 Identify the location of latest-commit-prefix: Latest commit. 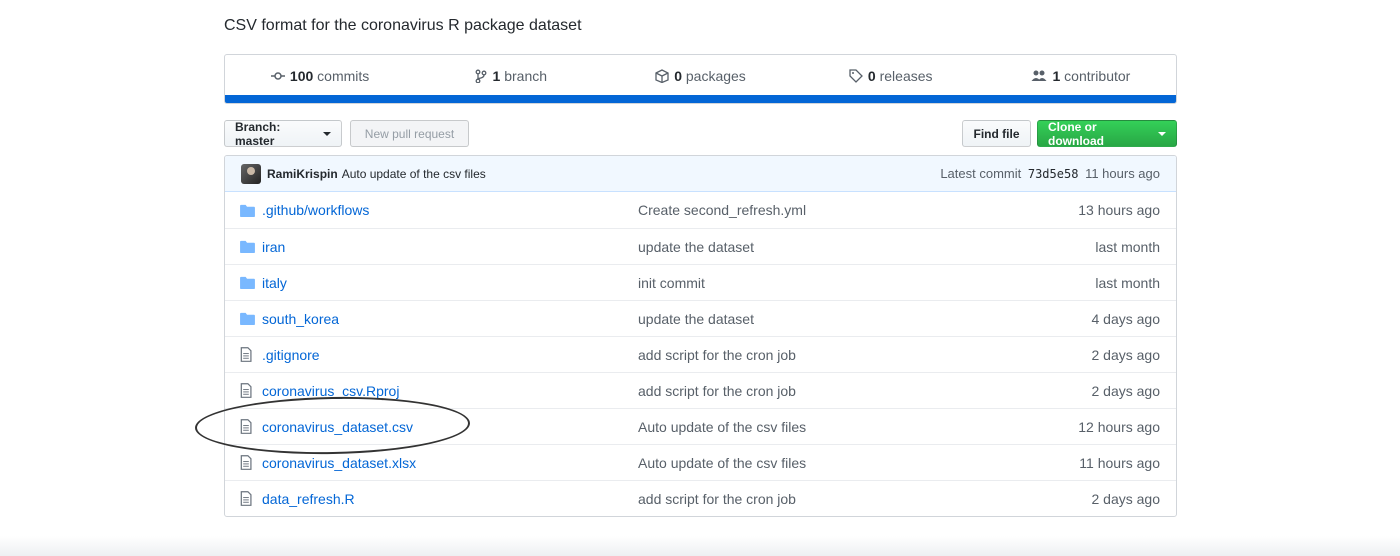
(981, 173).